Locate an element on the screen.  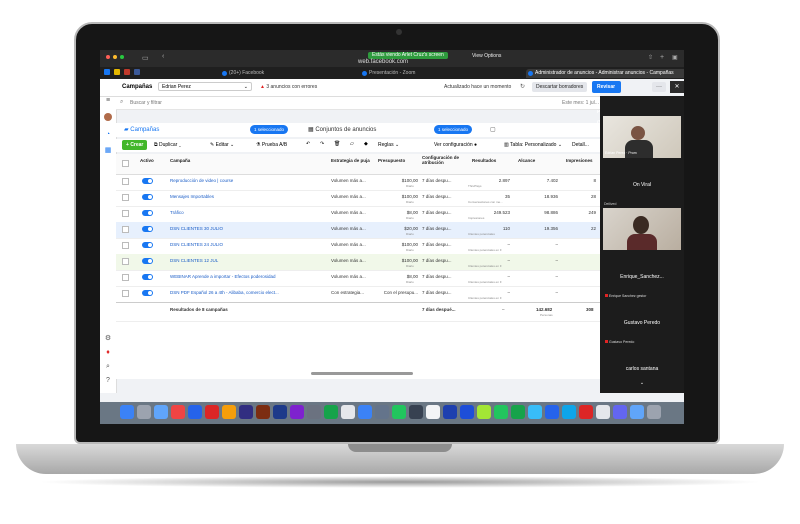
col-budget: Presupuesto is located at coordinates (391, 160).